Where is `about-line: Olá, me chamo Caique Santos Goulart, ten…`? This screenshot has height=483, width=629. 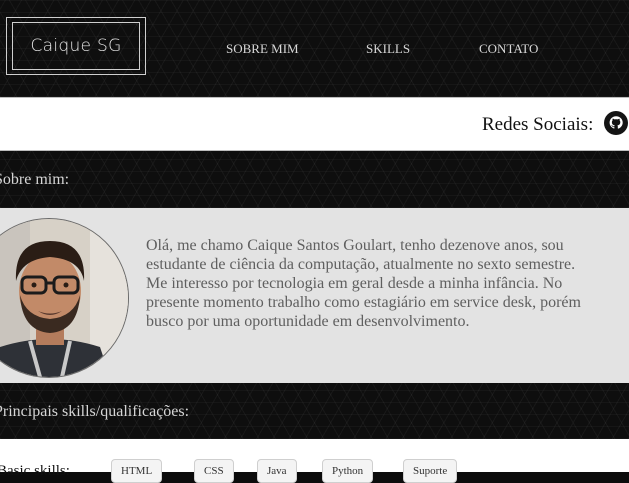 about-line: Olá, me chamo Caique Santos Goulart, ten… is located at coordinates (355, 245).